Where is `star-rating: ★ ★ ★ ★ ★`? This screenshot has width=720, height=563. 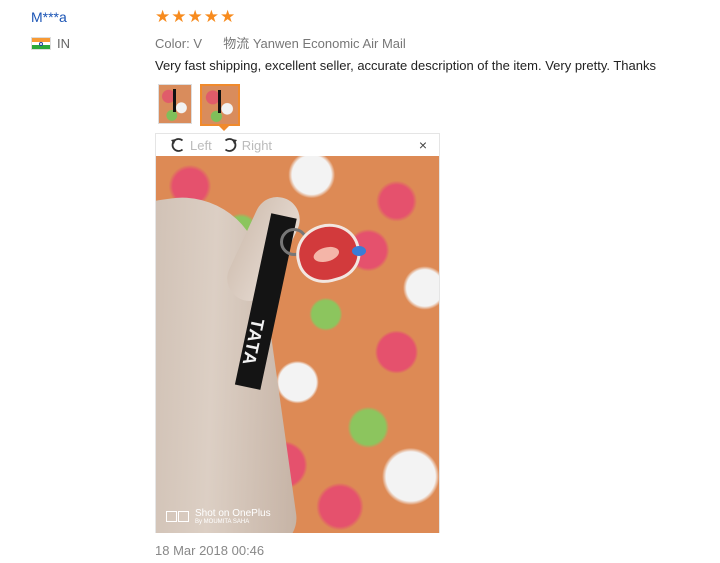
star-rating: ★ ★ ★ ★ ★ is located at coordinates (195, 17).